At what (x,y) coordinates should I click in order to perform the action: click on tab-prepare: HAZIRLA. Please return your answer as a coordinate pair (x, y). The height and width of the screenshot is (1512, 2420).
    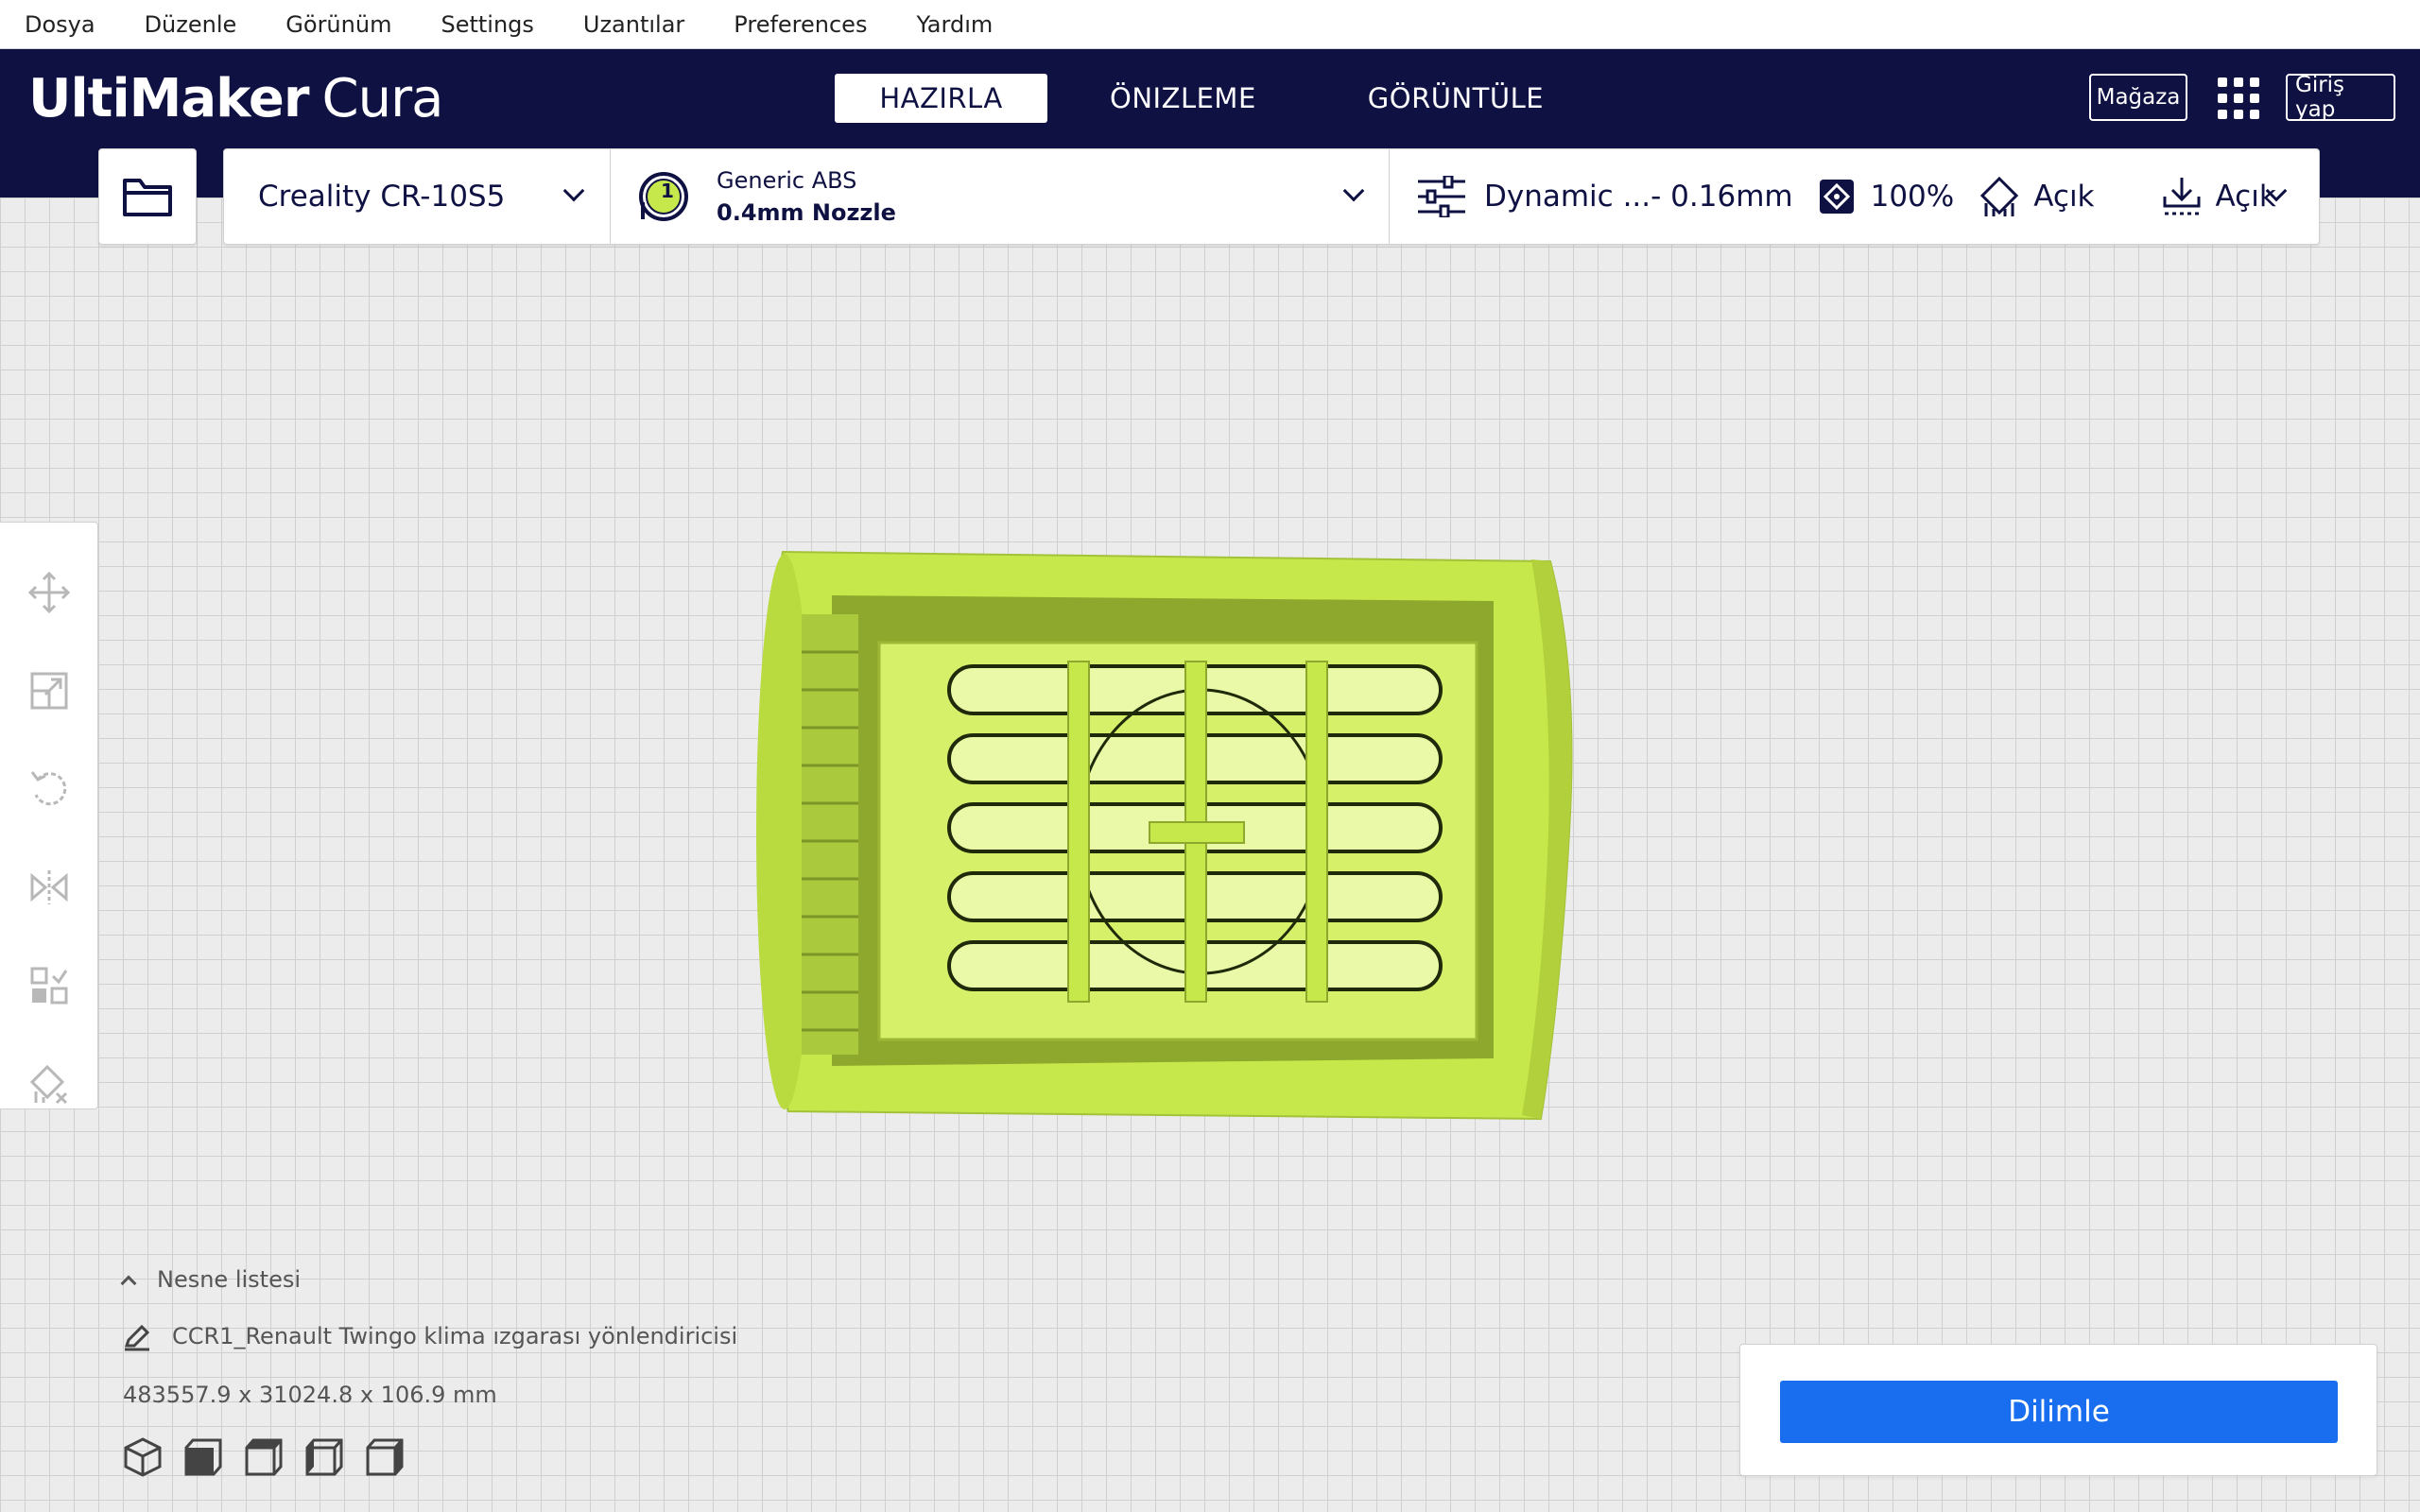
    Looking at the image, I should click on (941, 98).